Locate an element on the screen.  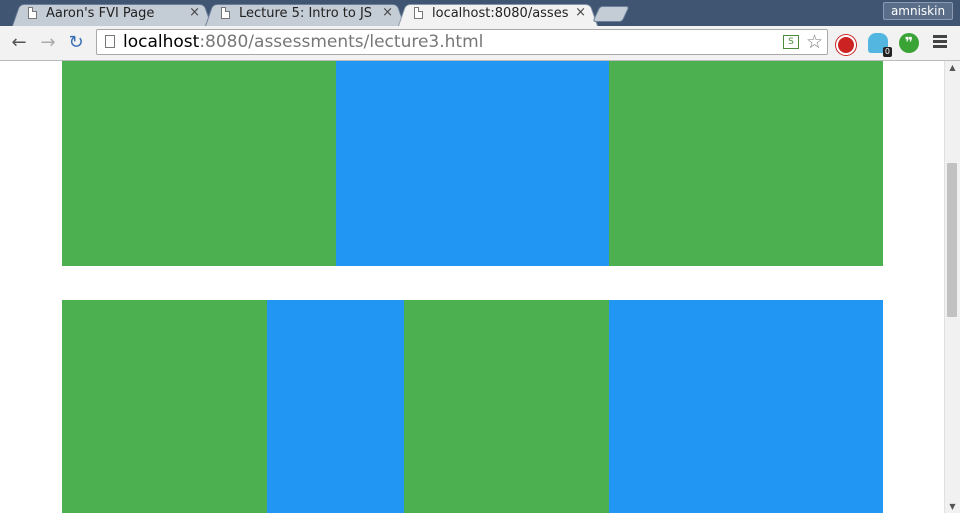
adblock-stop-icon is located at coordinates (846, 45).